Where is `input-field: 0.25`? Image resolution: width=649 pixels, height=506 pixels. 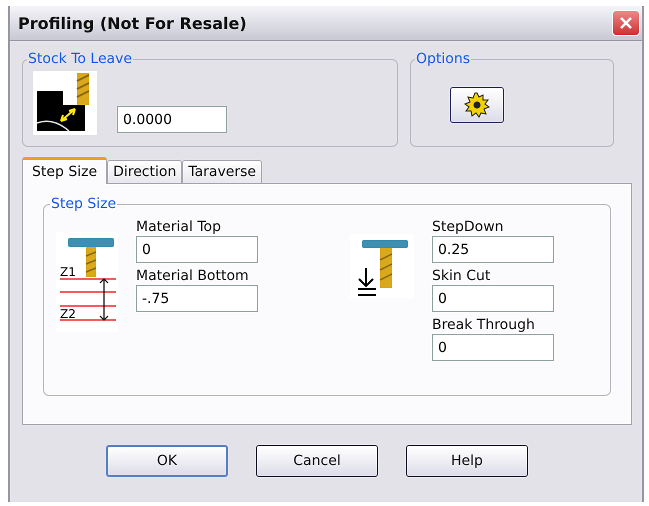
input-field: 0.25 is located at coordinates (493, 249).